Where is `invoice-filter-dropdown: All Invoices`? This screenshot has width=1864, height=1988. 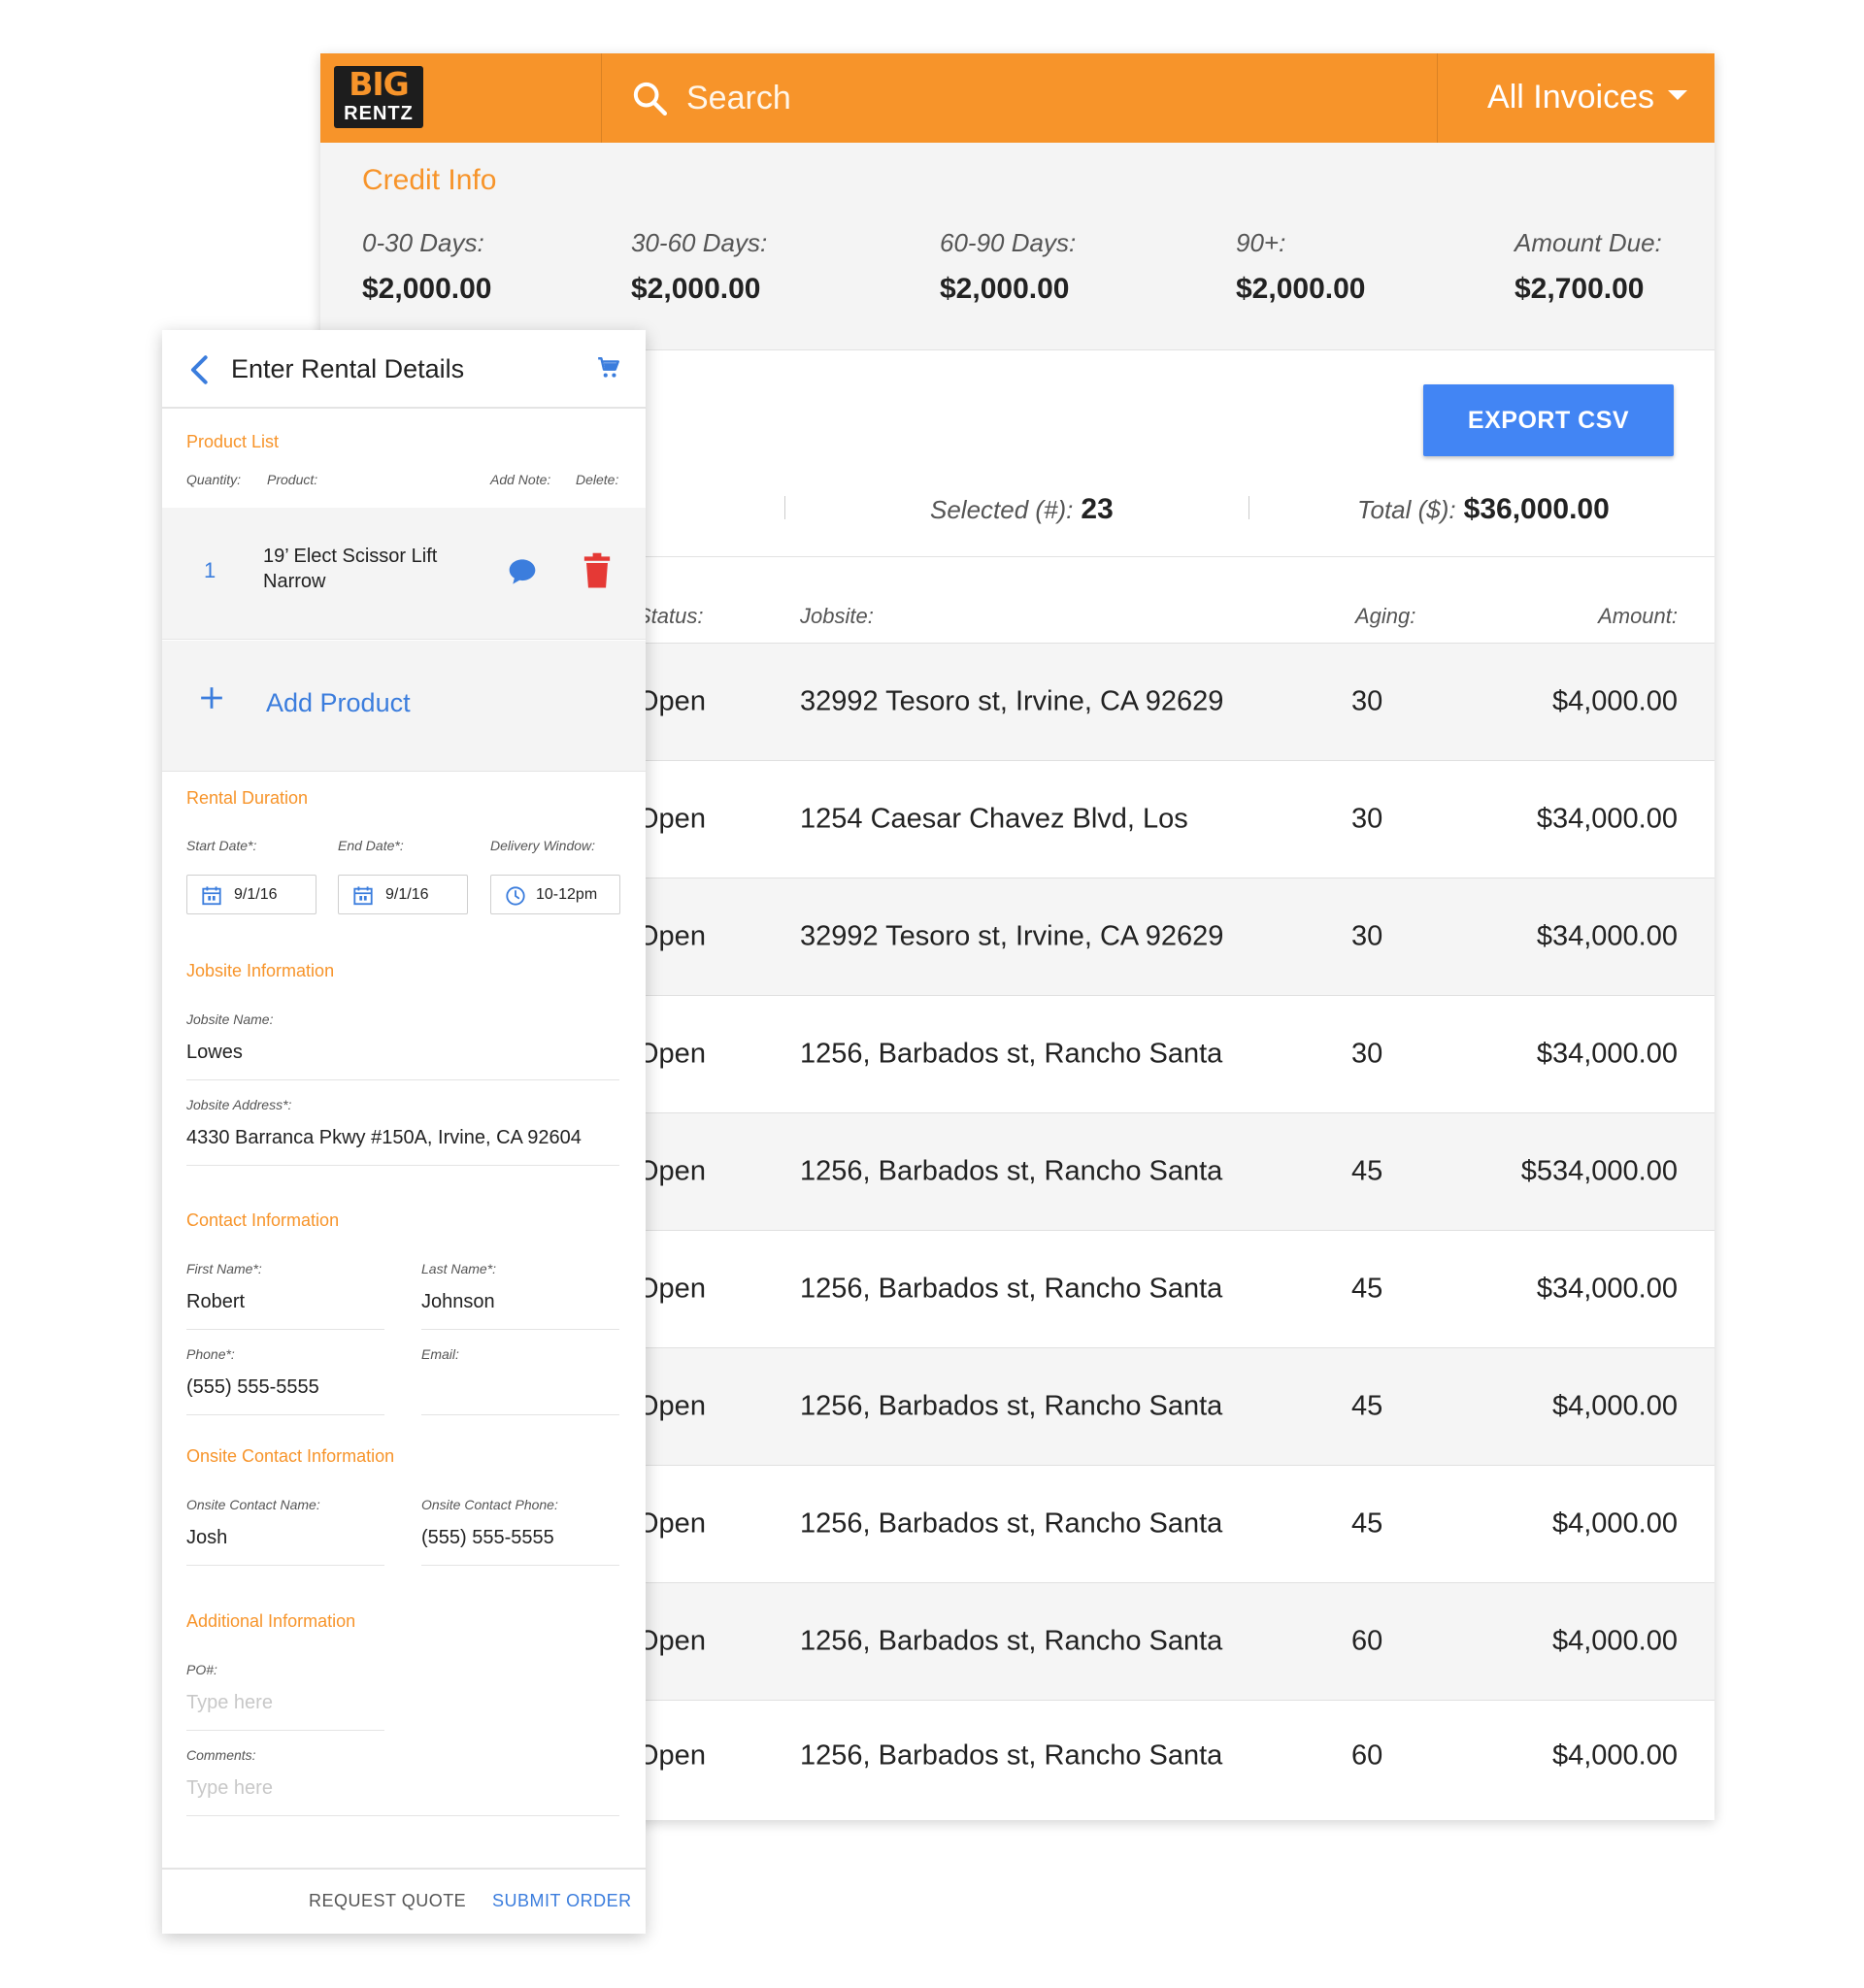
invoice-filter-dropdown: All Invoices is located at coordinates (1576, 98).